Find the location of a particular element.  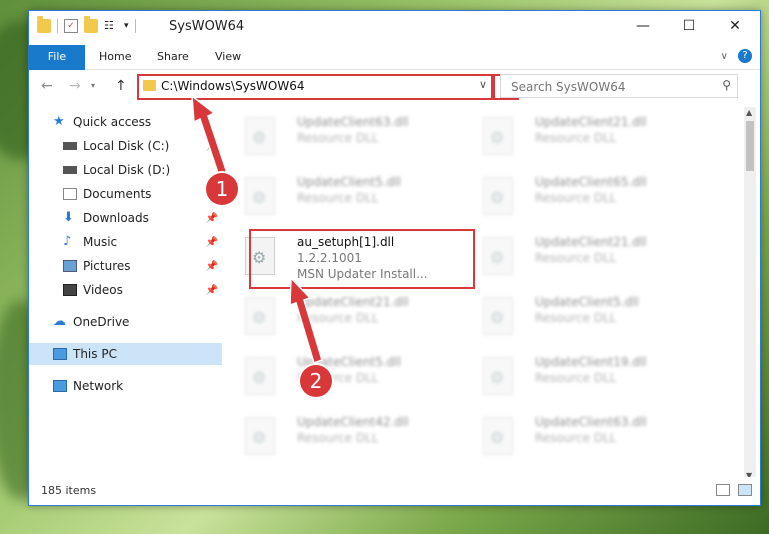

search-input is located at coordinates (611, 87).